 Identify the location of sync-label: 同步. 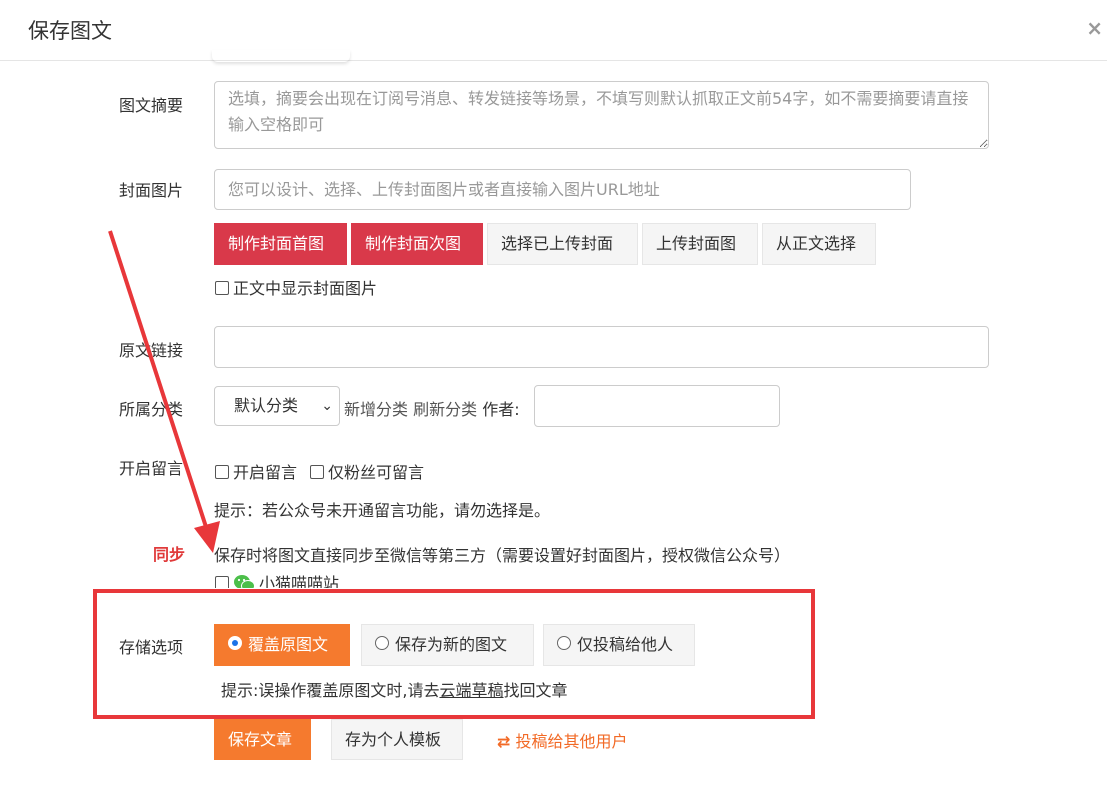
(169, 554).